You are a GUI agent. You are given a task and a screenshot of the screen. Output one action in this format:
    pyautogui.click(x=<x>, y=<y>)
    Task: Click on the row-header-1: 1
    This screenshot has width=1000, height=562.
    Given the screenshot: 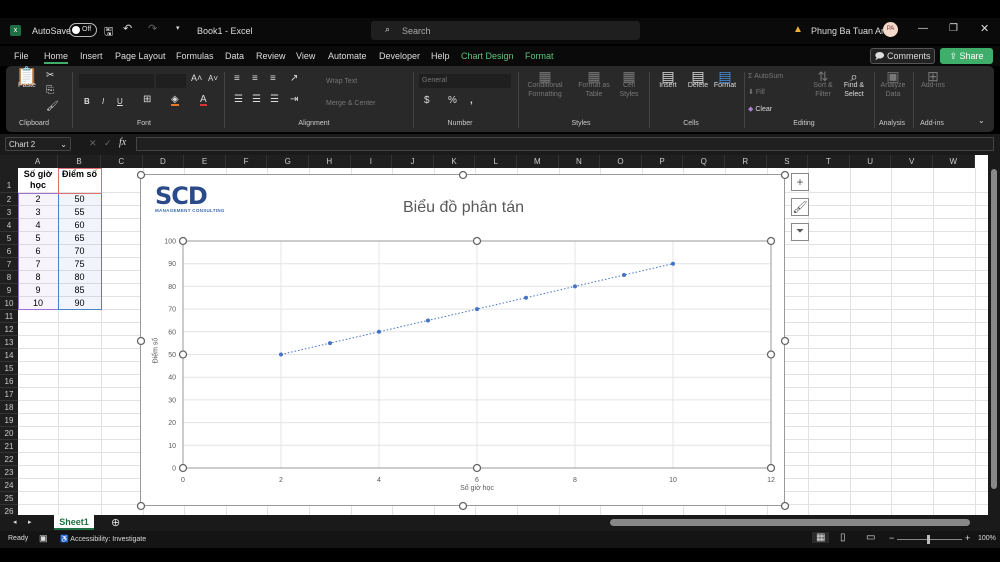 What is the action you would take?
    pyautogui.click(x=9, y=180)
    